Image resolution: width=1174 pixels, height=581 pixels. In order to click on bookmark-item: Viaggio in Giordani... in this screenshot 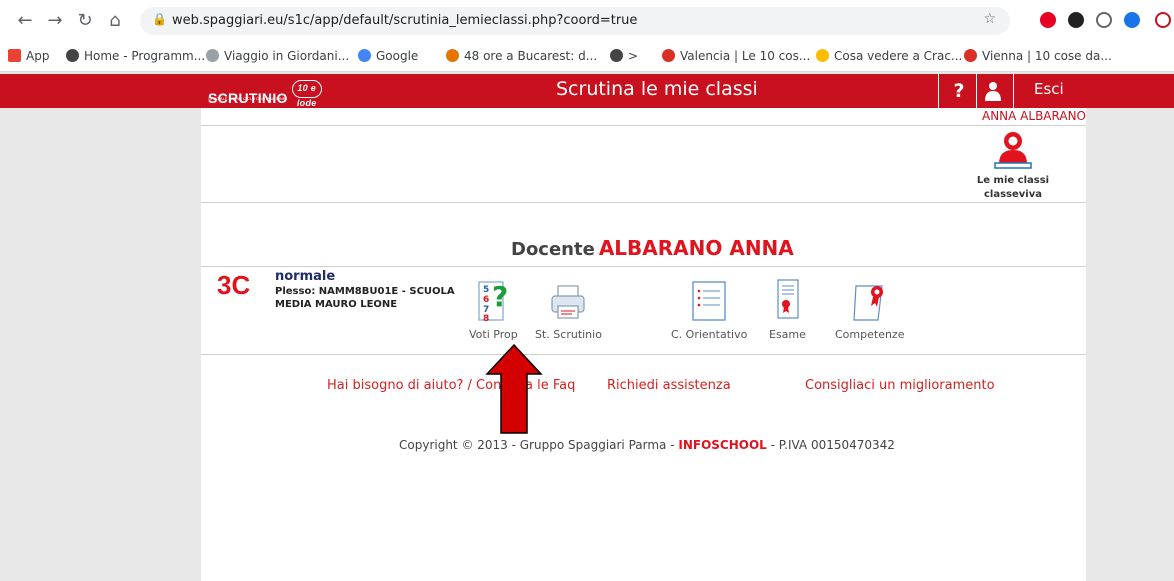, I will do `click(277, 56)`.